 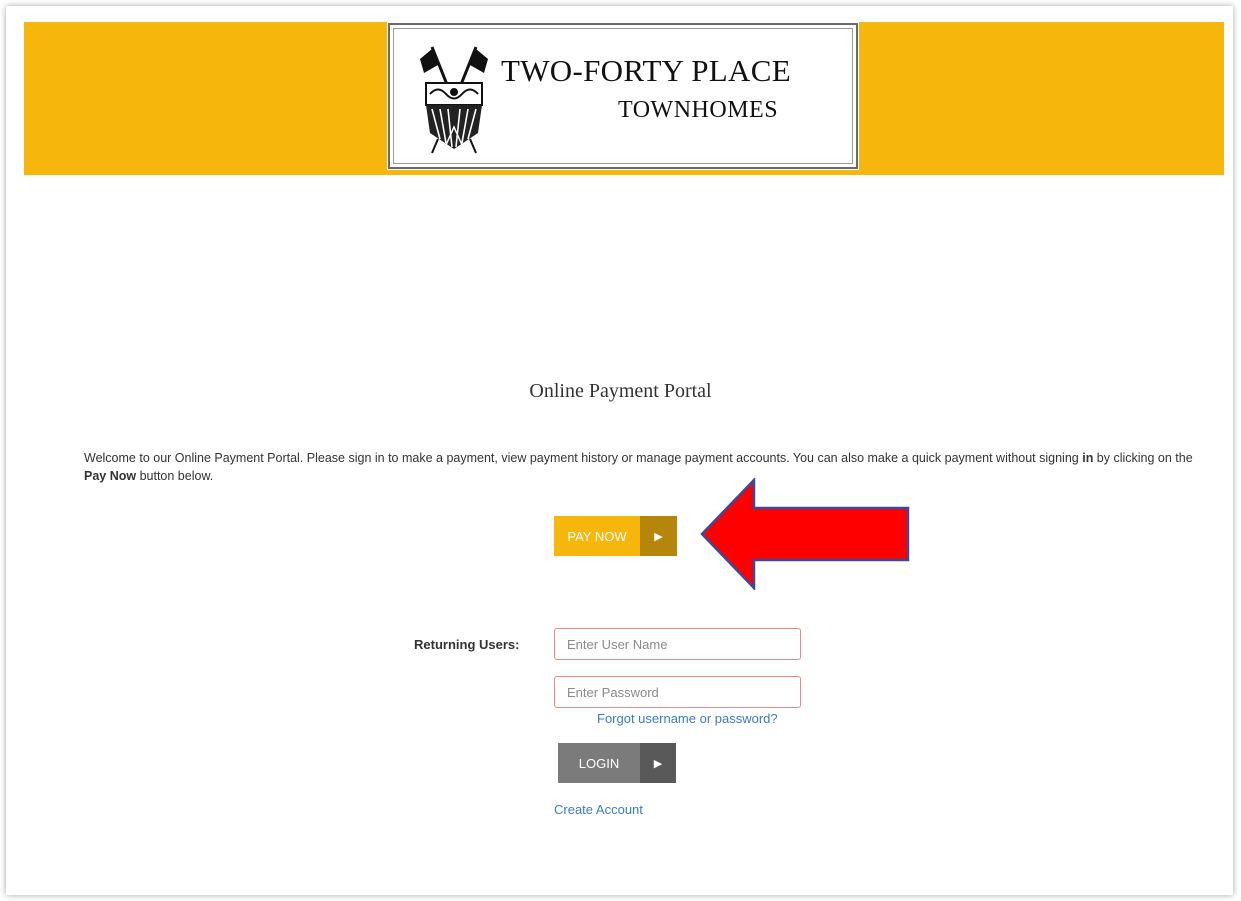 I want to click on crest-icon, so click(x=454, y=100).